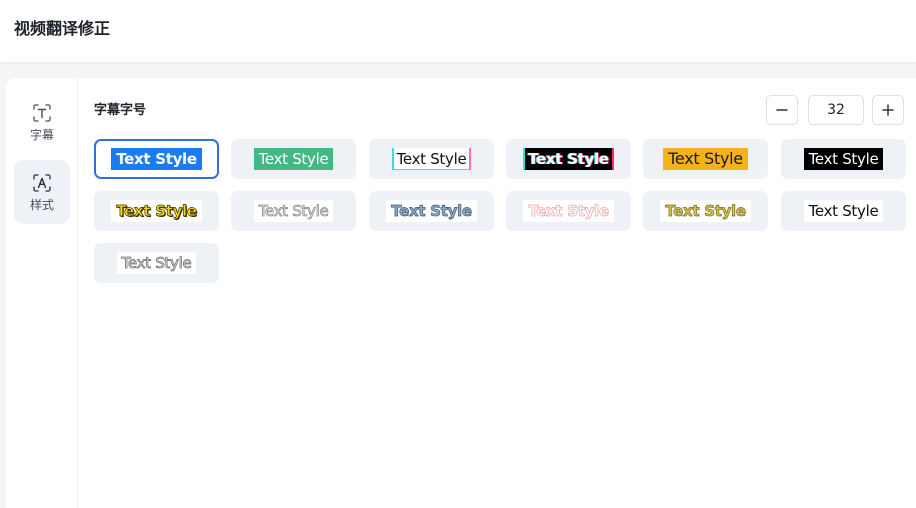 This screenshot has height=508, width=916. I want to click on style-card-13: Text Style, so click(156, 263).